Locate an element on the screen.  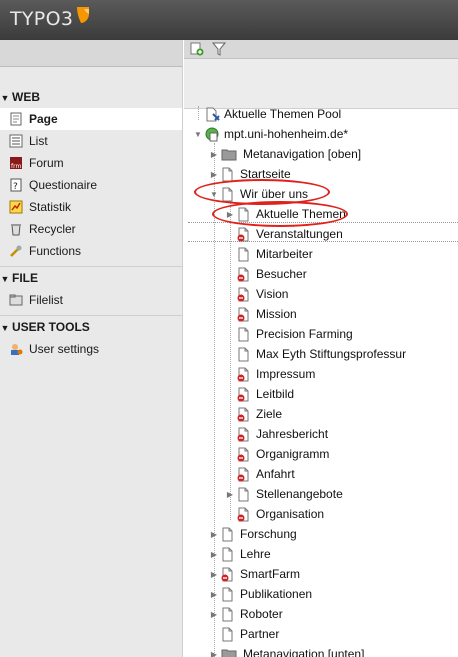
tree-node: ▶ Publikationen is located at coordinates (260, 594).